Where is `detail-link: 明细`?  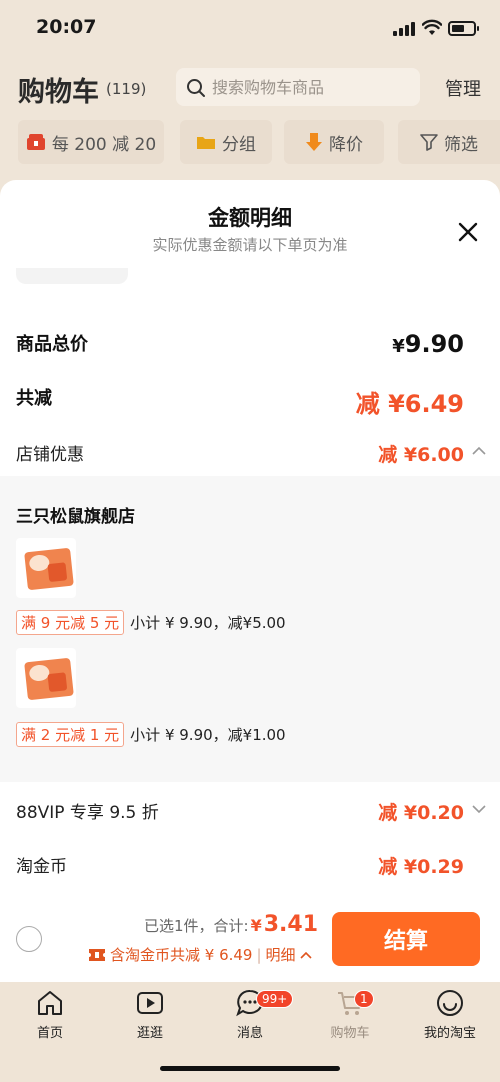
detail-link: 明细 is located at coordinates (281, 954).